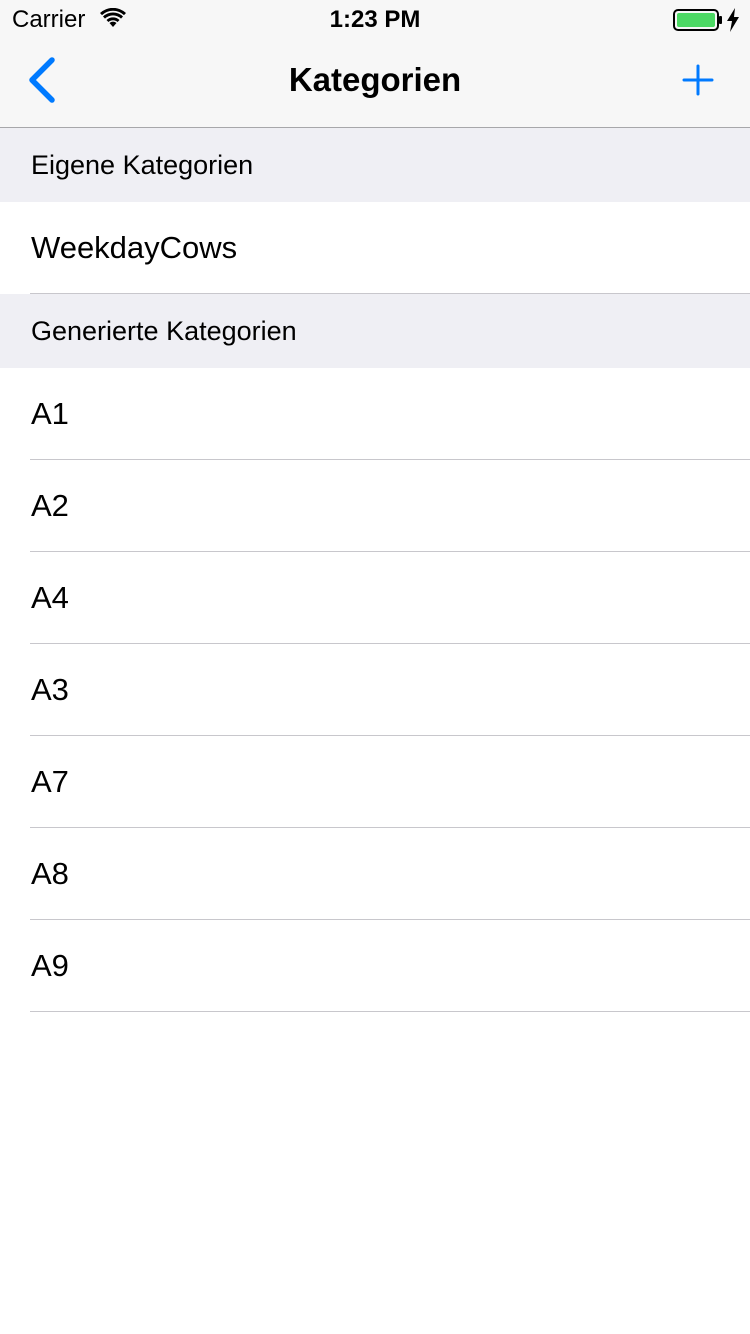 The image size is (750, 1334). What do you see at coordinates (390, 248) in the screenshot?
I see `list-item: WeekdayCows` at bounding box center [390, 248].